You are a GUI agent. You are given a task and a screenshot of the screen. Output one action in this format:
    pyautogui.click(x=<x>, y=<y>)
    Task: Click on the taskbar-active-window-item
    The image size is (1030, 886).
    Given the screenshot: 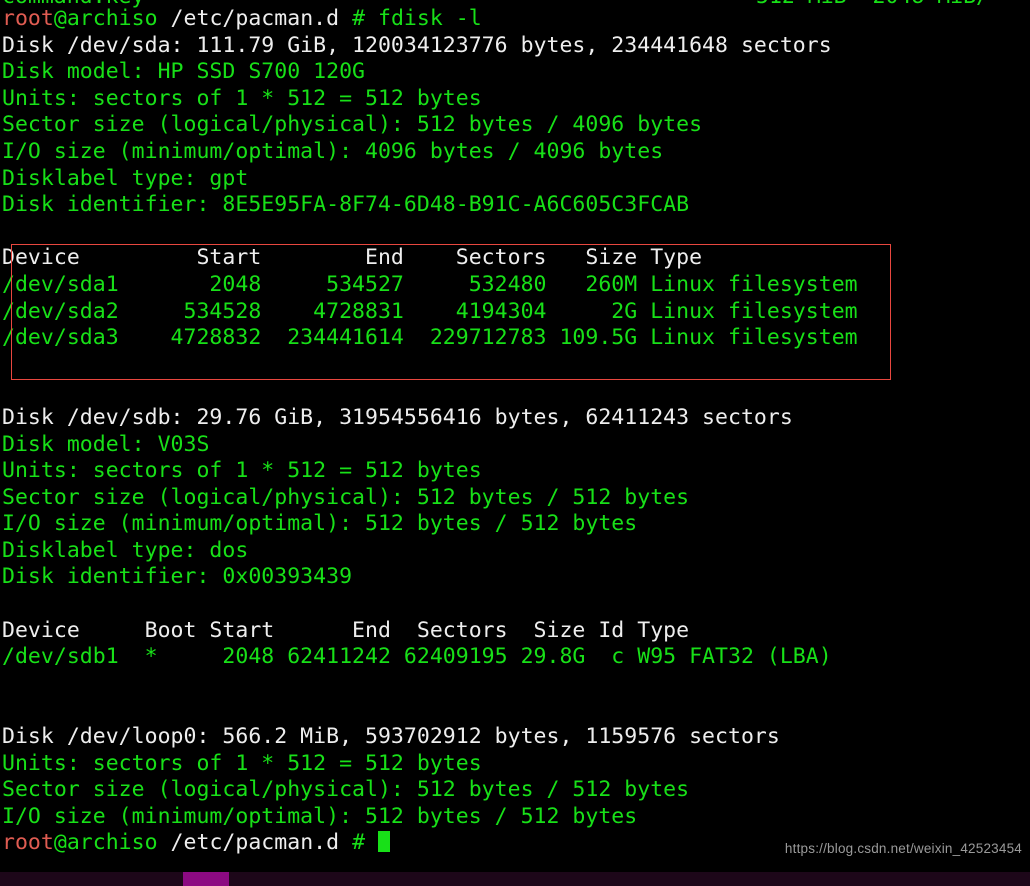 What is the action you would take?
    pyautogui.click(x=206, y=879)
    